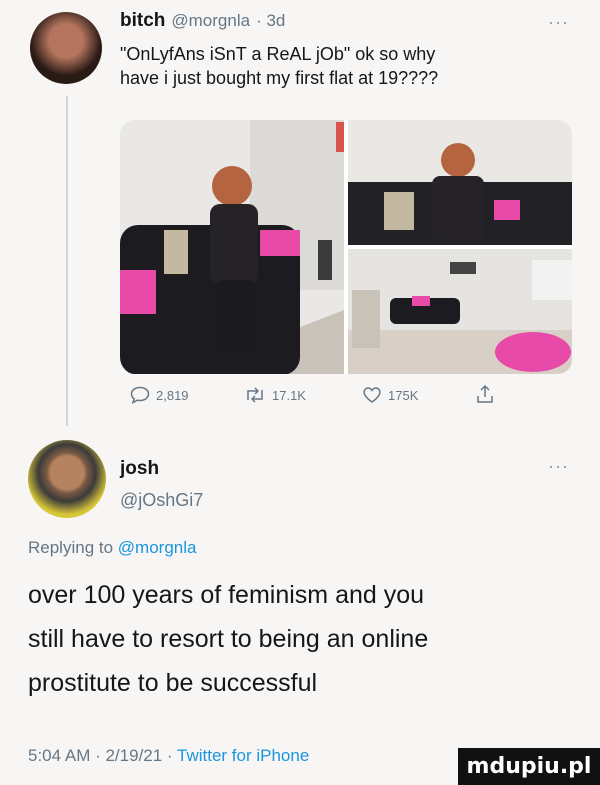 This screenshot has height=785, width=600. Describe the element at coordinates (454, 182) in the screenshot. I see `photo-right-top` at that location.